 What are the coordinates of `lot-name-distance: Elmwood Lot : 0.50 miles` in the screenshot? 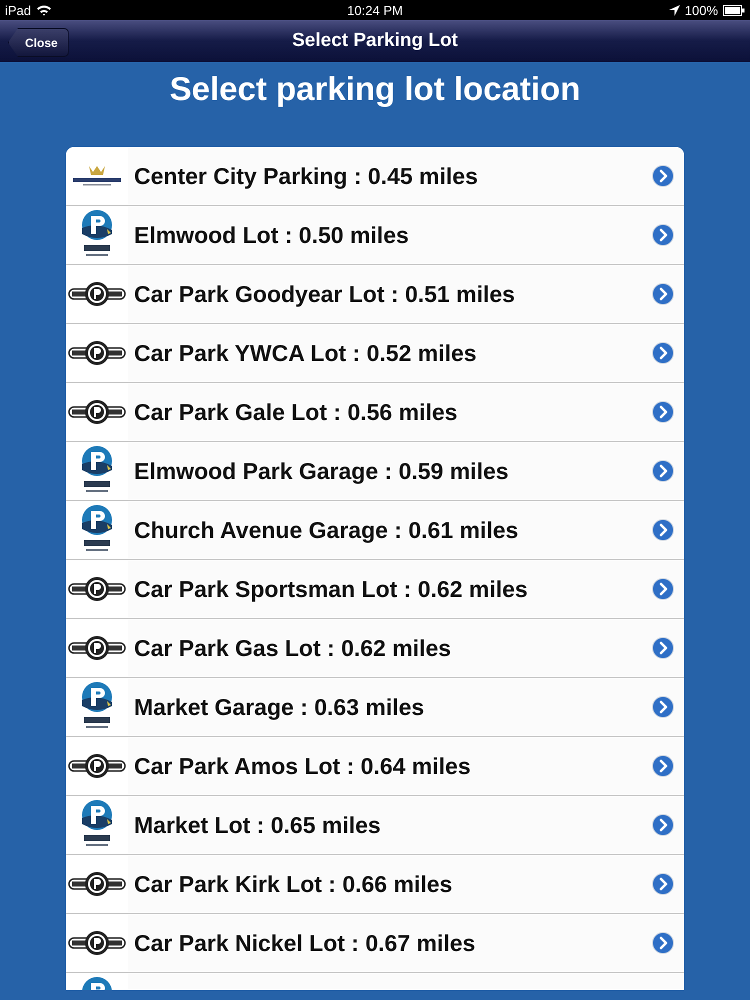 It's located at (272, 235).